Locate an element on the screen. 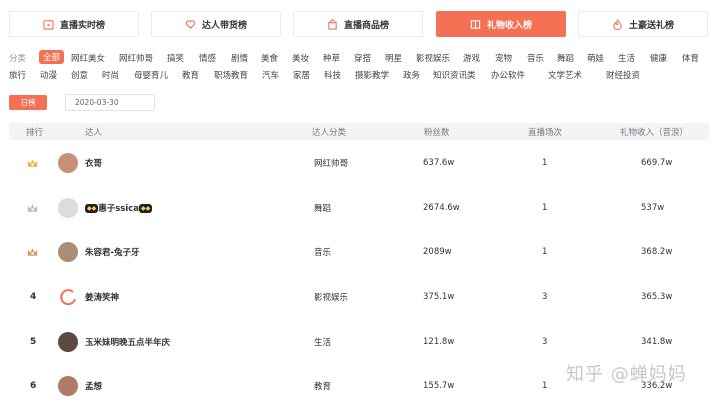 The width and height of the screenshot is (720, 408). category-item: 明星 is located at coordinates (393, 58).